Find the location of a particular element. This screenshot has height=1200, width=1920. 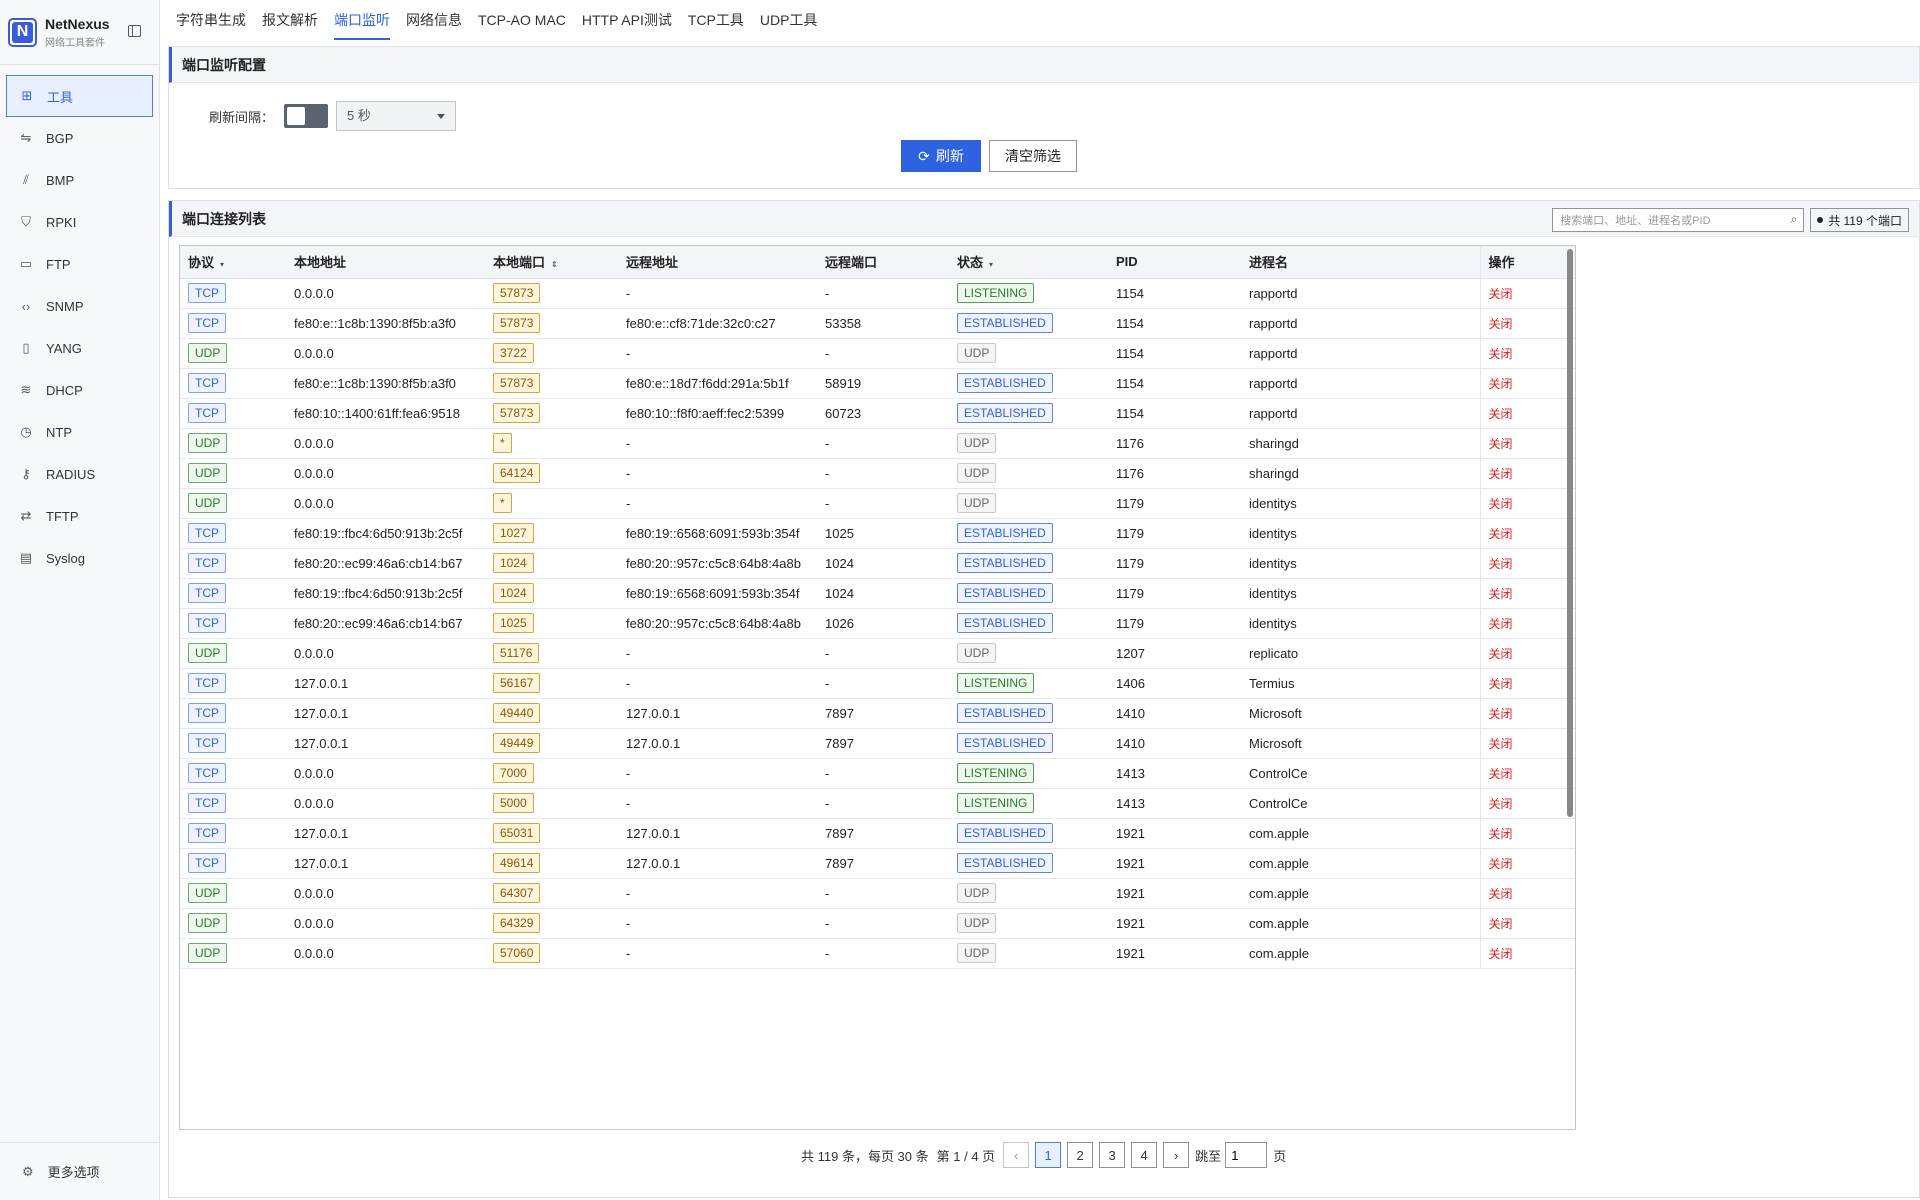

pid: 1921 is located at coordinates (1174, 893).